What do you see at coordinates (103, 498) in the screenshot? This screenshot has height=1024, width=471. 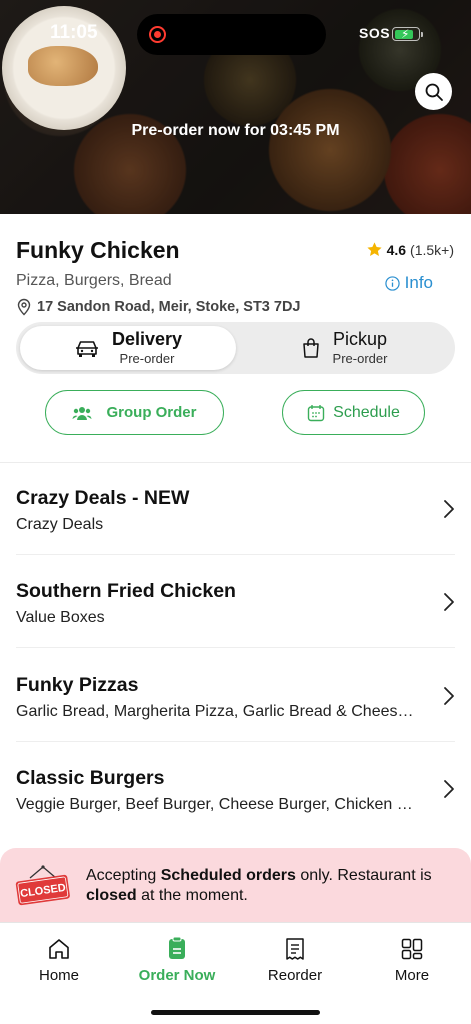 I see `category-title: Crazy Deals - NEW` at bounding box center [103, 498].